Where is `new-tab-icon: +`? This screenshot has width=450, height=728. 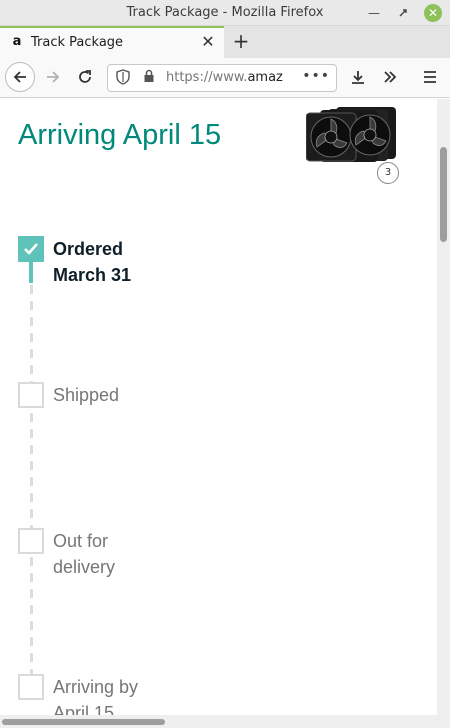
new-tab-icon: + is located at coordinates (241, 41).